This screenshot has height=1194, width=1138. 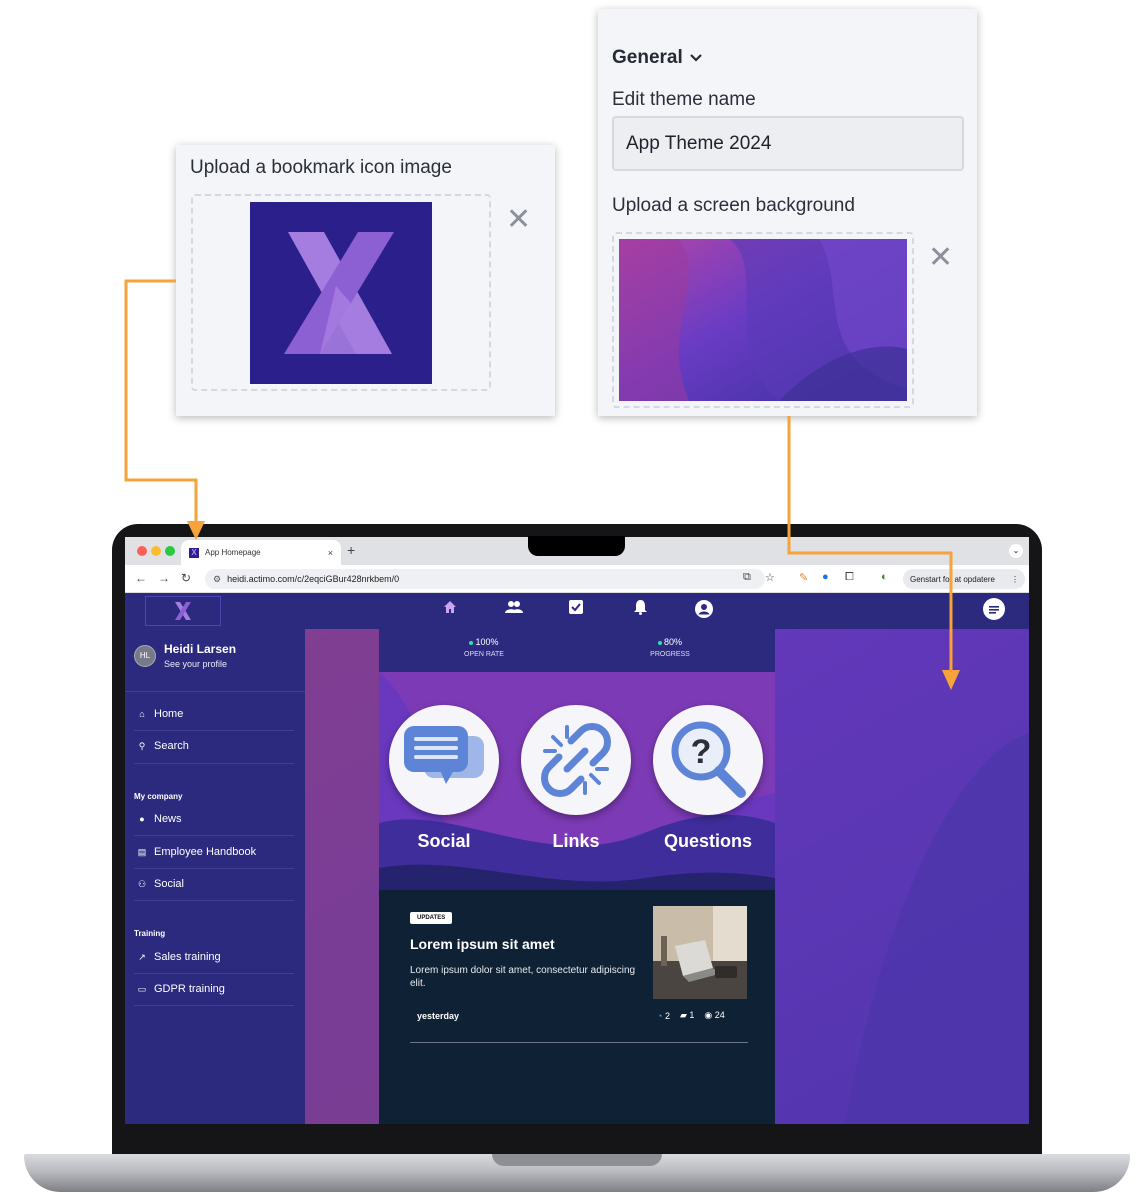 What do you see at coordinates (672, 642) in the screenshot?
I see `stat-value: 80%` at bounding box center [672, 642].